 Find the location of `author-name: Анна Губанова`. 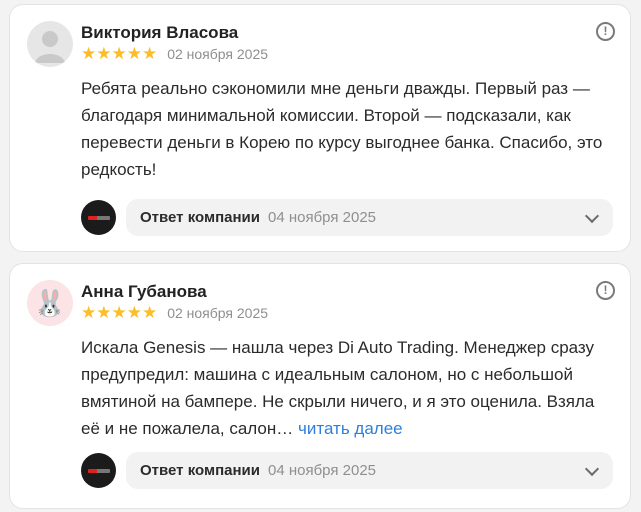

author-name: Анна Губанова is located at coordinates (144, 292).